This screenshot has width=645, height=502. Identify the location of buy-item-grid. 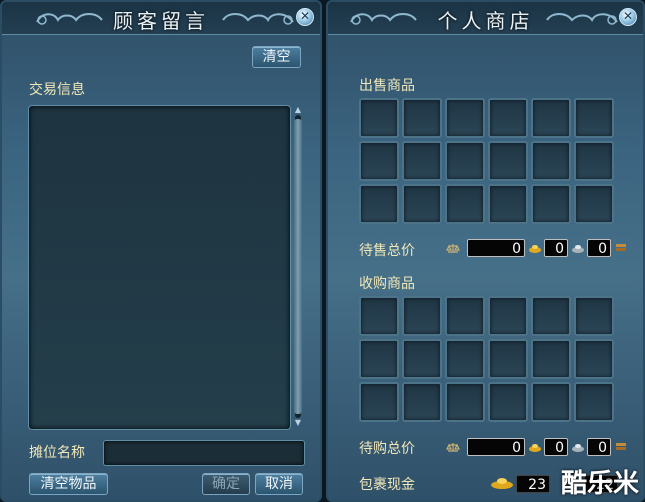
(486, 359).